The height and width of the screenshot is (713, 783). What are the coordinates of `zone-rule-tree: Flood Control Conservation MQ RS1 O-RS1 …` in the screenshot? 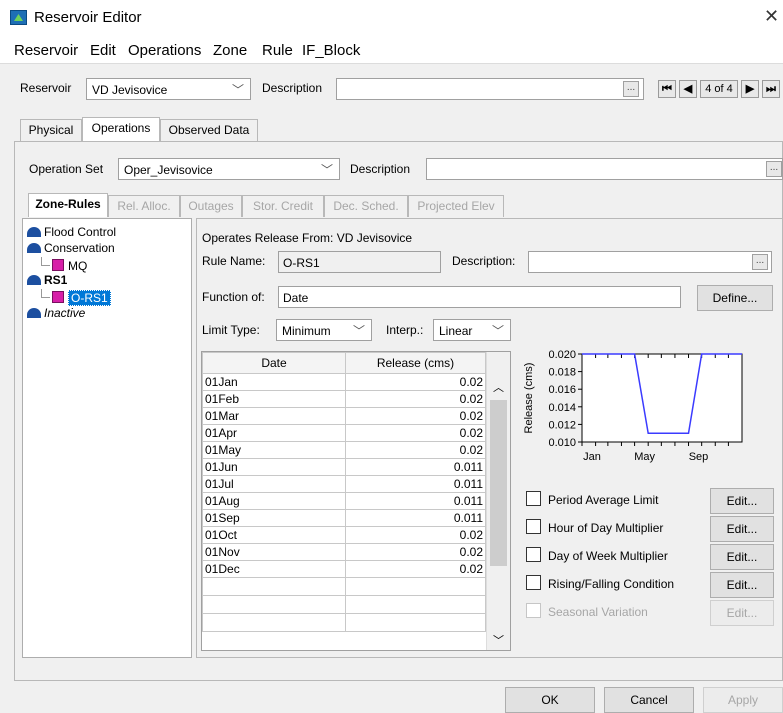 It's located at (107, 438).